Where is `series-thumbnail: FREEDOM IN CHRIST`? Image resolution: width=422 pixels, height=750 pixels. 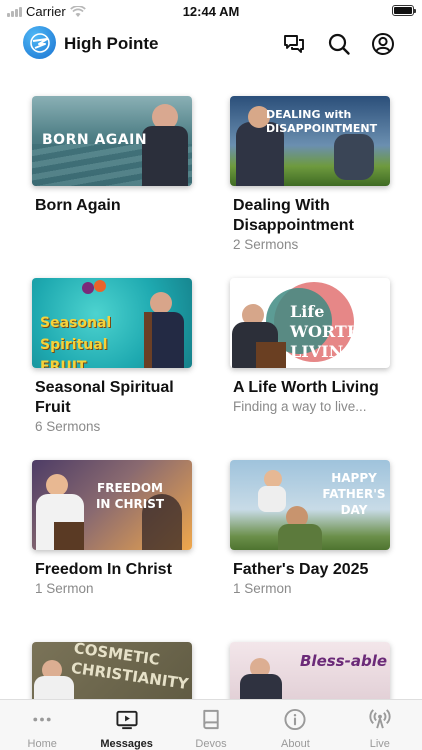 series-thumbnail: FREEDOM IN CHRIST is located at coordinates (112, 505).